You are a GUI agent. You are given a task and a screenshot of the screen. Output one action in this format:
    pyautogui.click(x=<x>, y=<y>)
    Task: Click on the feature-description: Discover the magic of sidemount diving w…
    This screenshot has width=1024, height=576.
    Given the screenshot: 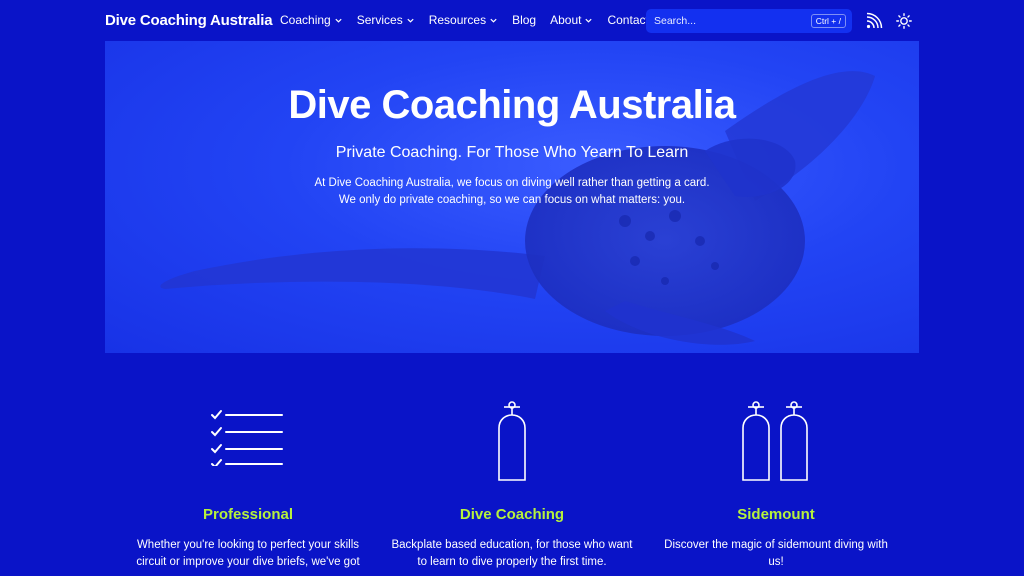 What is the action you would take?
    pyautogui.click(x=776, y=554)
    